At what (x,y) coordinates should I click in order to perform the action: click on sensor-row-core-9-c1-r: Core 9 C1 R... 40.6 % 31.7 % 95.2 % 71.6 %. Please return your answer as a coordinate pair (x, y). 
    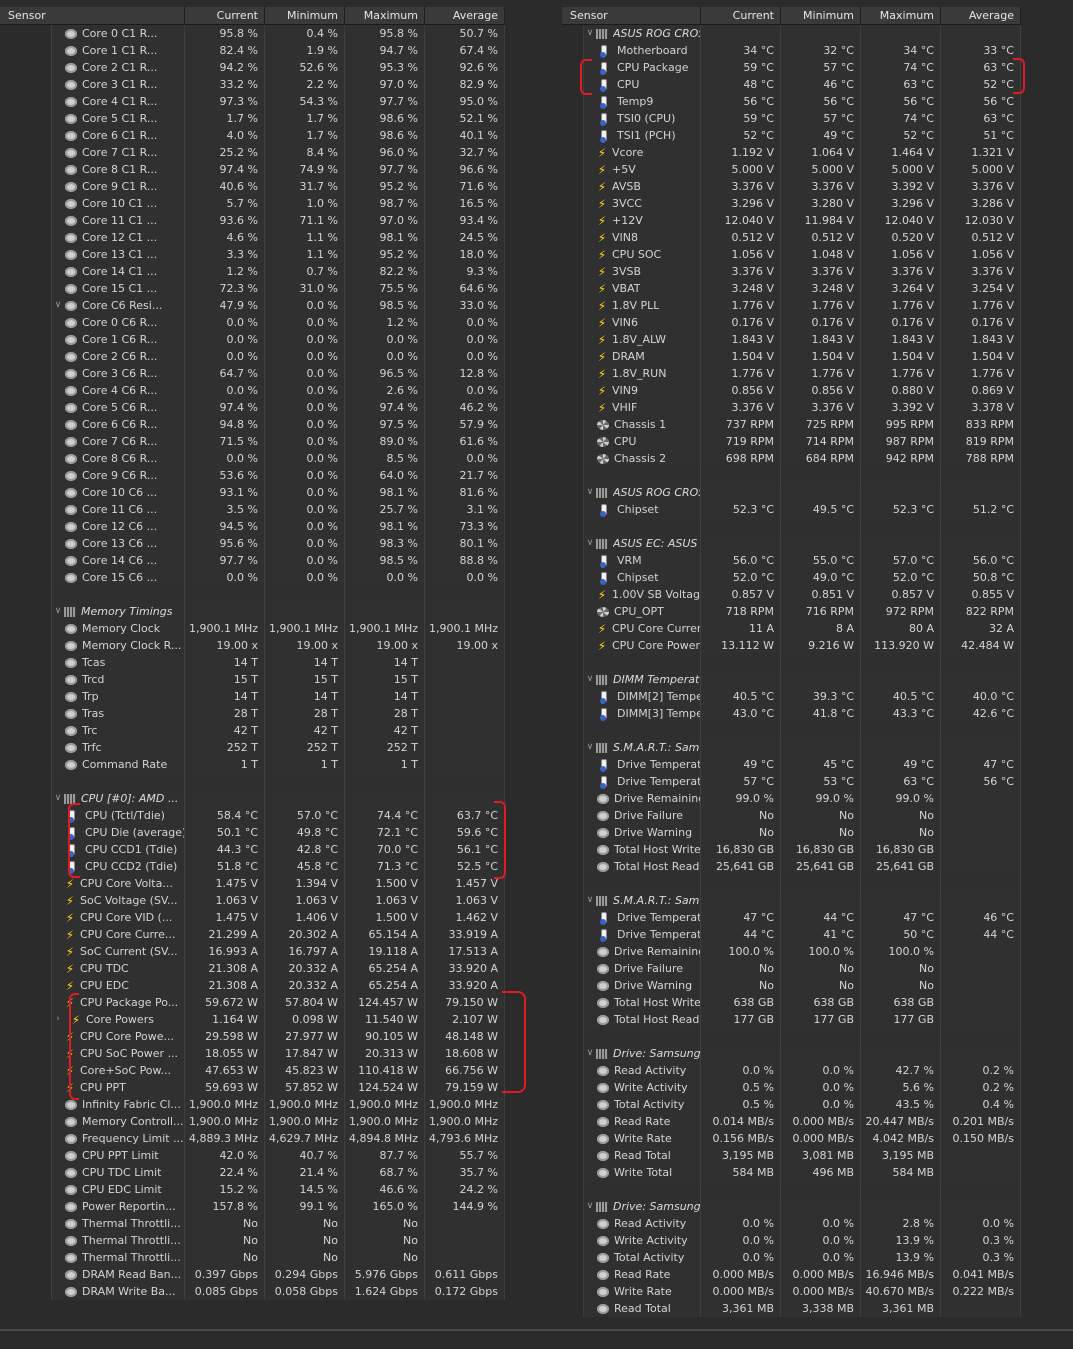
    Looking at the image, I should click on (252, 186).